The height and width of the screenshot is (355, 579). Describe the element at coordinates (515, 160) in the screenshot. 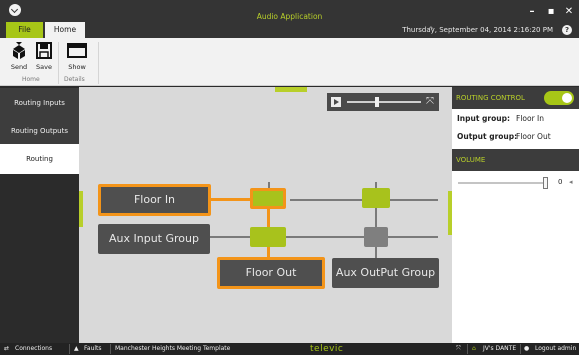

I see `volume-header: VOLUME` at that location.